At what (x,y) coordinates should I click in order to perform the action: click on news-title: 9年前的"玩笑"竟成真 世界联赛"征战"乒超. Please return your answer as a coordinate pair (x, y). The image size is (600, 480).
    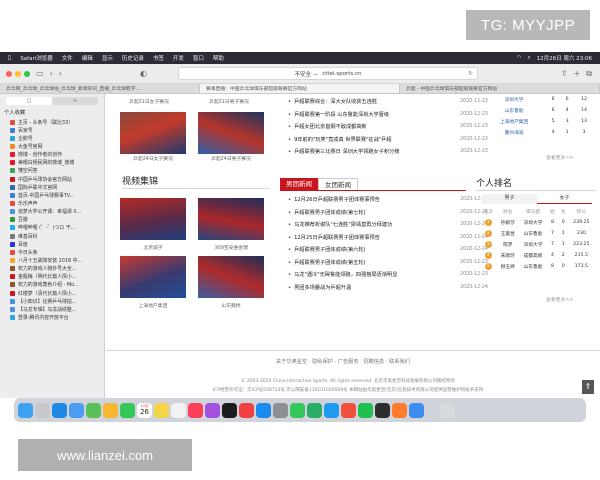
    Looking at the image, I should click on (340, 140).